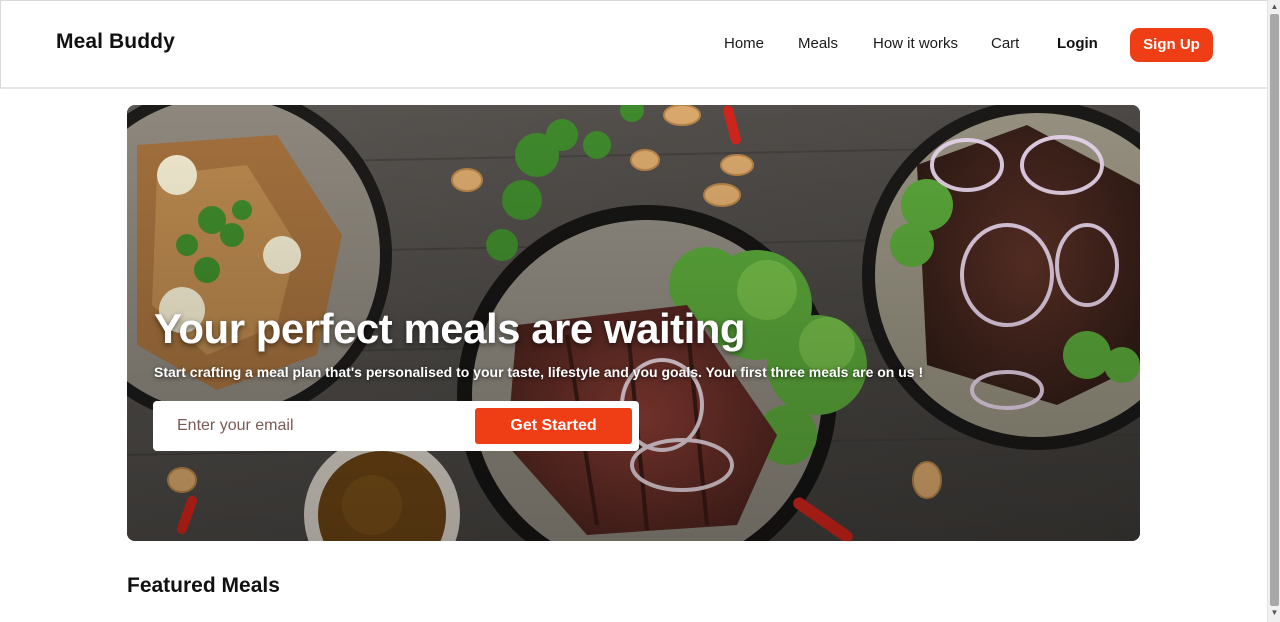 The width and height of the screenshot is (1280, 622). I want to click on scroll-up-arrow-icon: ▲, so click(1274, 7).